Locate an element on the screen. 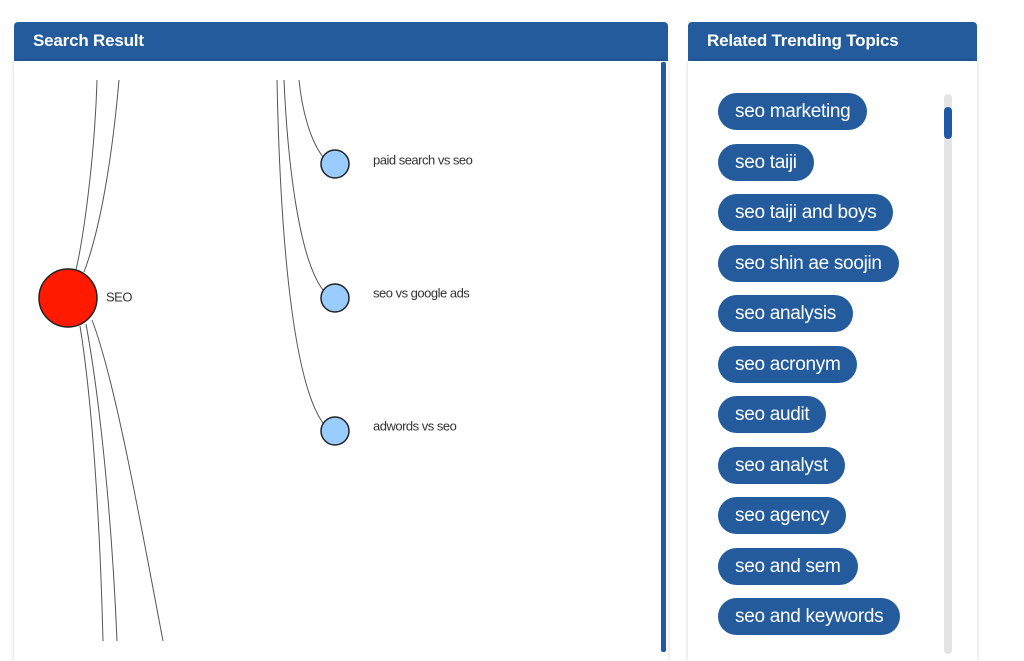  graph-node-child-label: paid search vs seo is located at coordinates (423, 159).